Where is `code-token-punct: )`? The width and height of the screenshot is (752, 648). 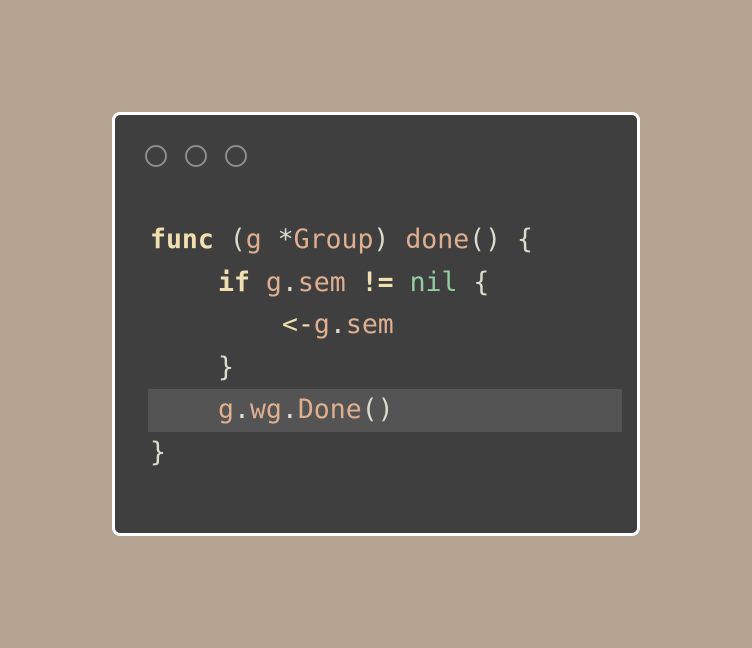
code-token-punct: ) is located at coordinates (389, 239).